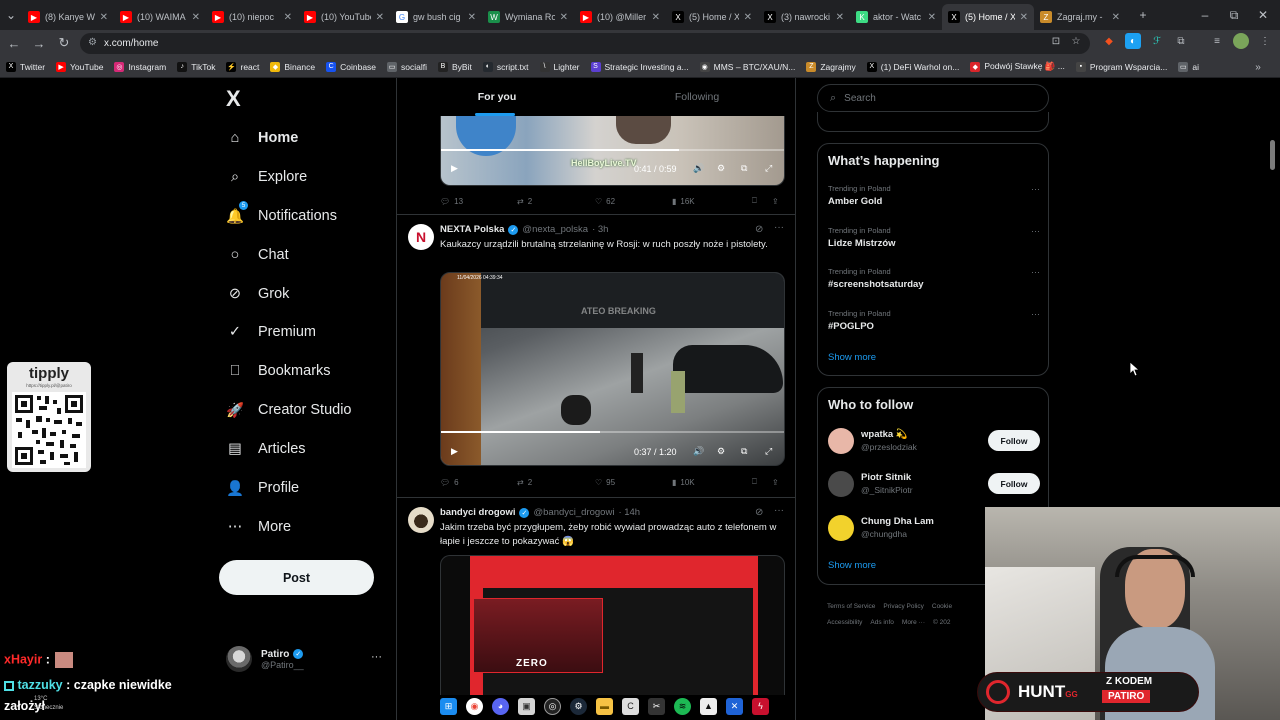 The image size is (1280, 720). Describe the element at coordinates (698, 168) in the screenshot. I see `volume-icon: 🔊` at that location.